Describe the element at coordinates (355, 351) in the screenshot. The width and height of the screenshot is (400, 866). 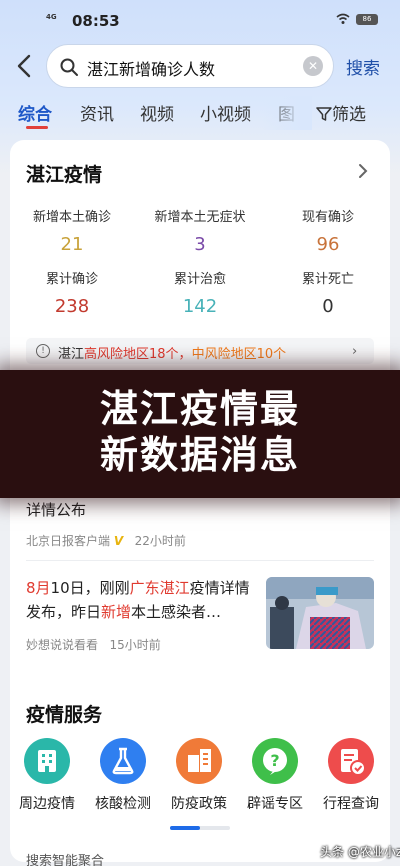
I see `chevron-right-icon: ›` at that location.